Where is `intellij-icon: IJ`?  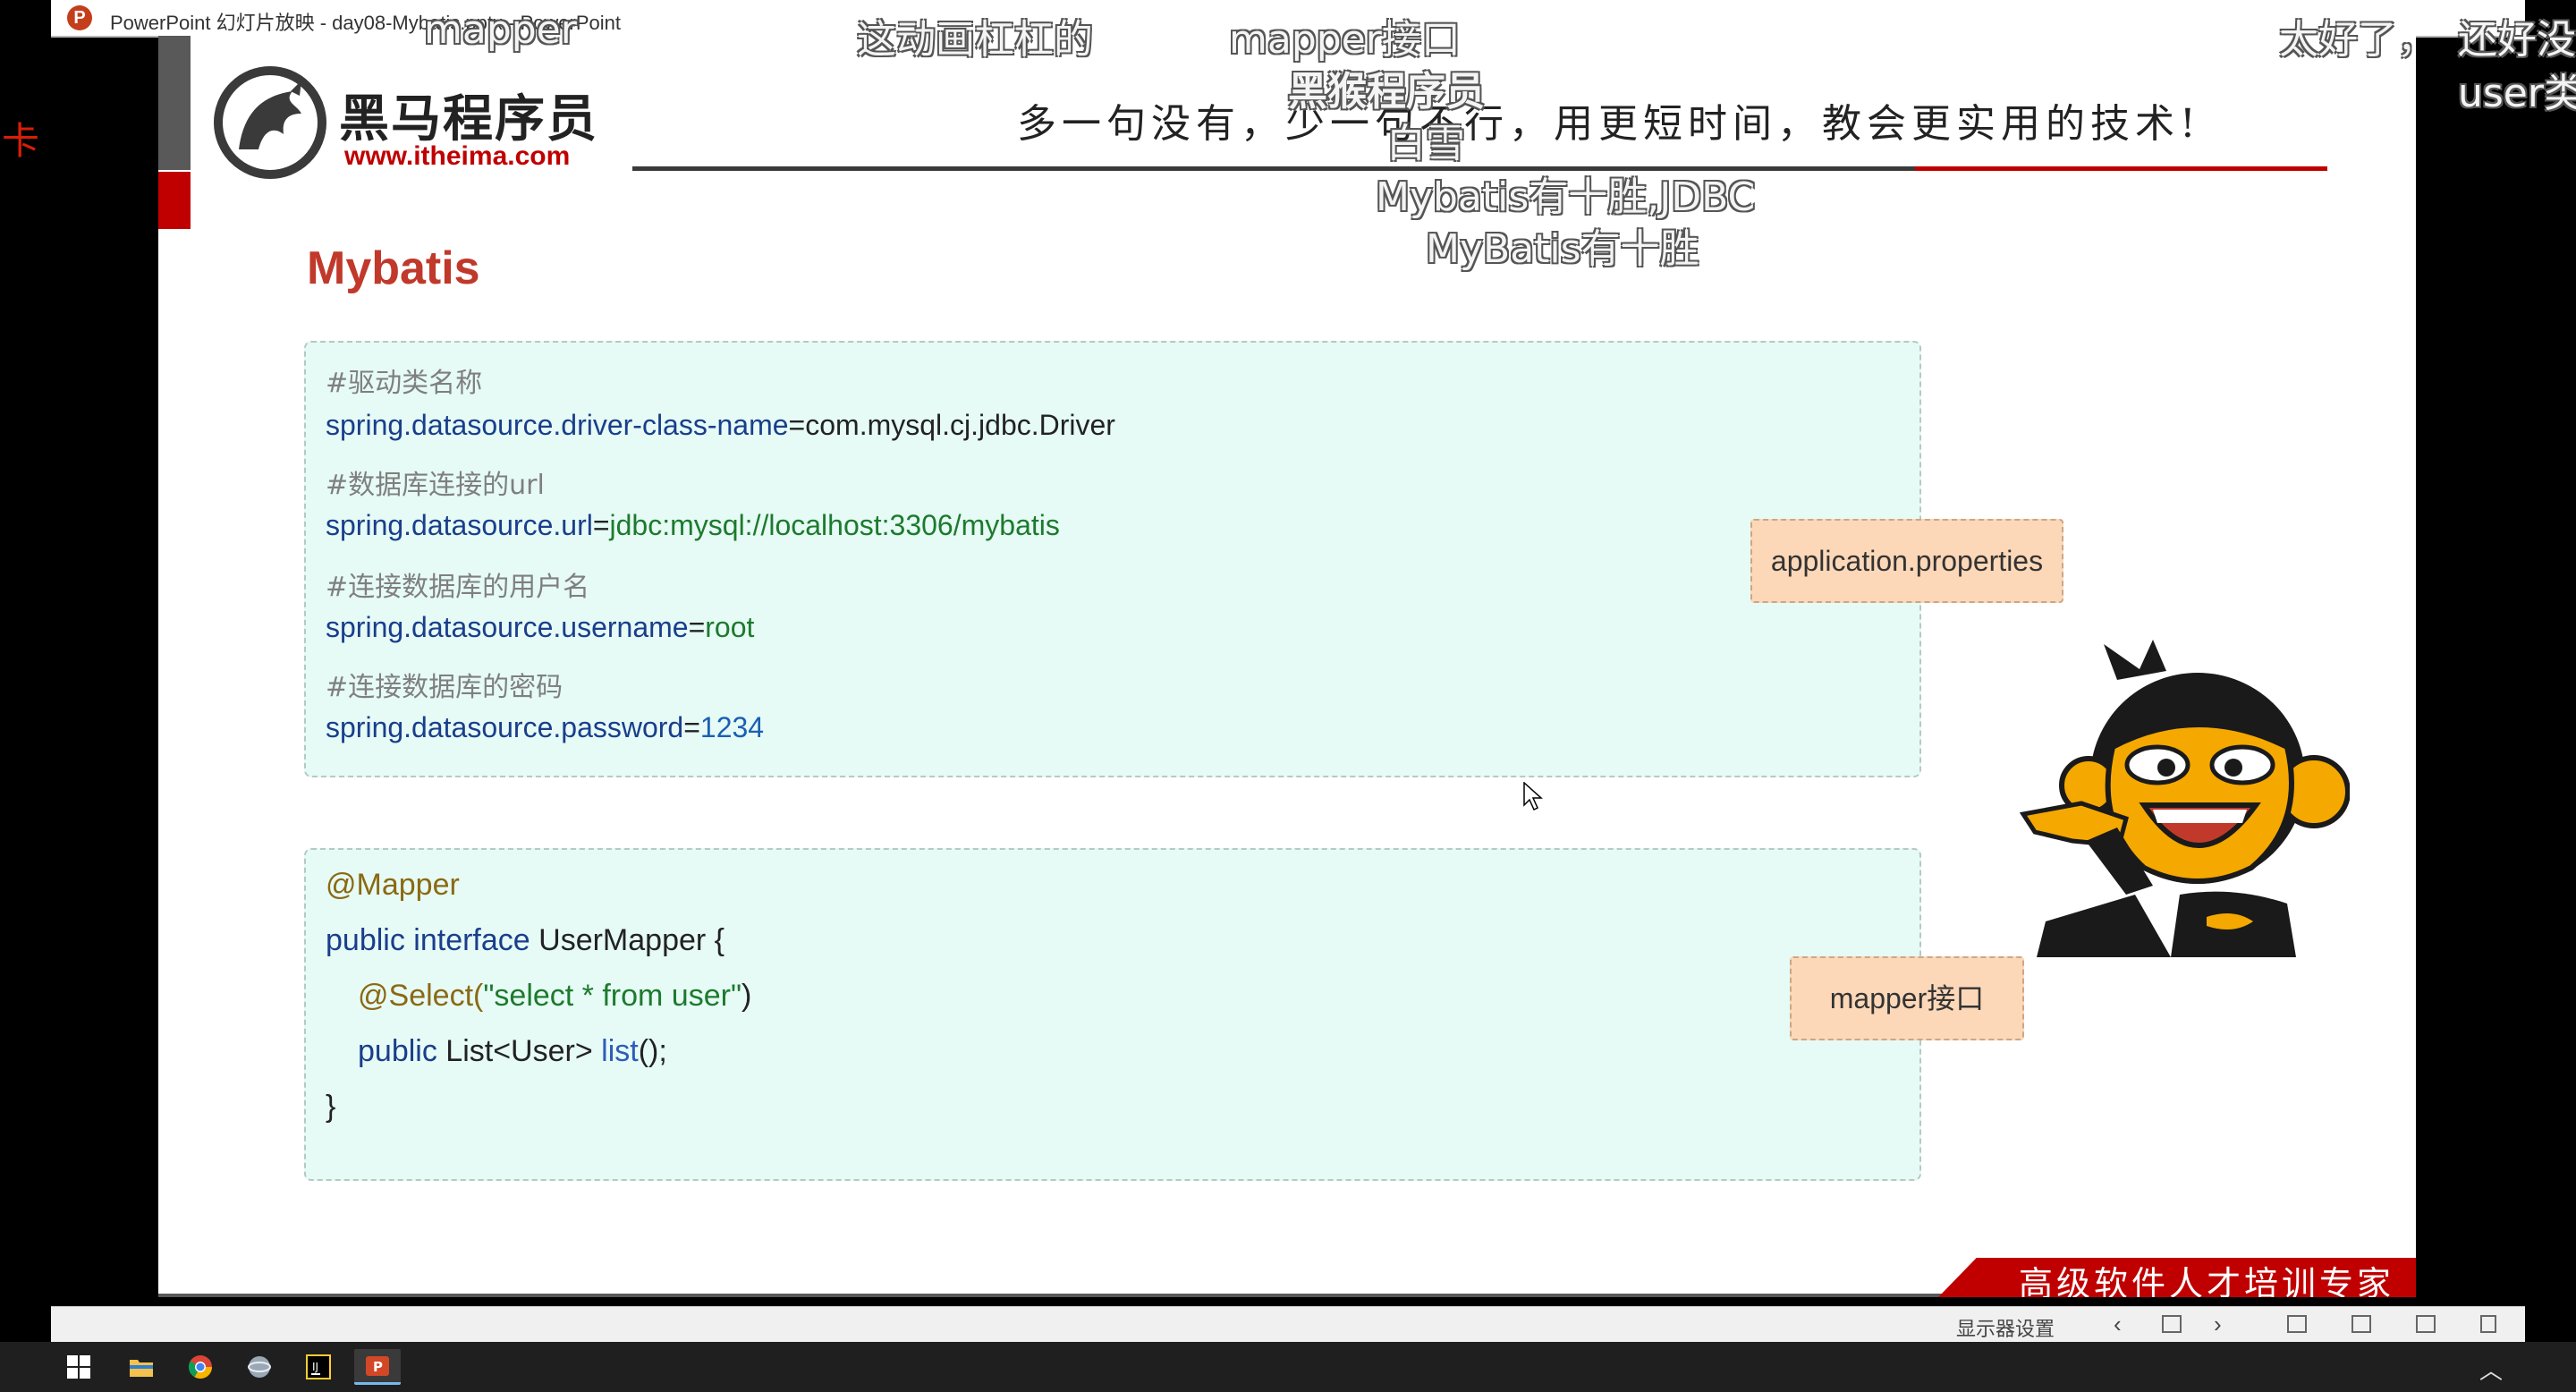
intellij-icon: IJ is located at coordinates (318, 1367).